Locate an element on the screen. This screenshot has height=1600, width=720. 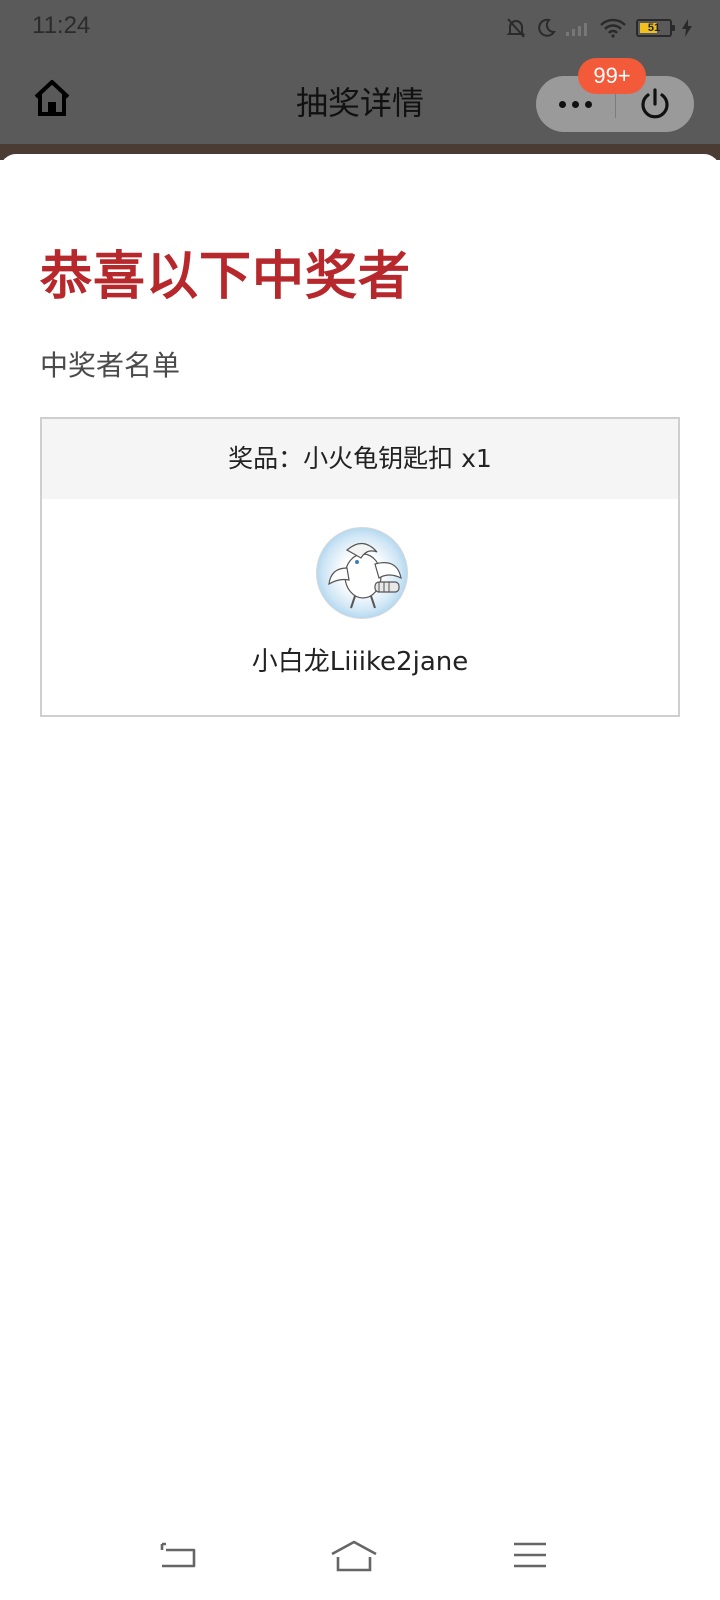
status-bar: 11:24 51 is located at coordinates (360, 28).